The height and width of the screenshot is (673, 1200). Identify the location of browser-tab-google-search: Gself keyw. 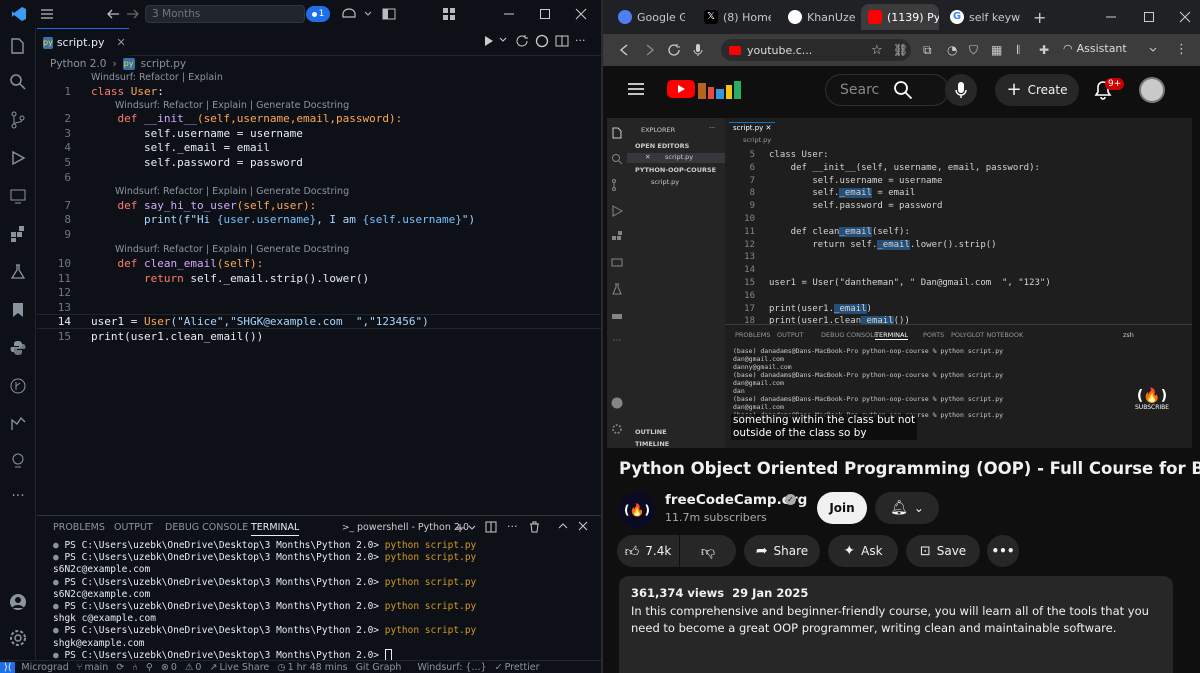
(985, 17).